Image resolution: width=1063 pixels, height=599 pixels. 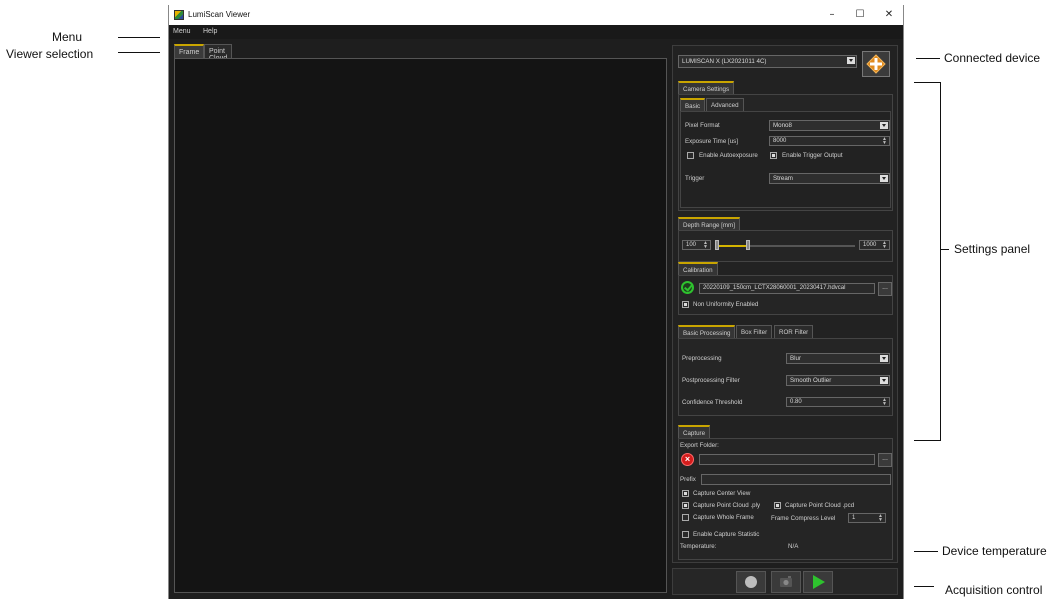 I want to click on connect-icon, so click(x=876, y=64).